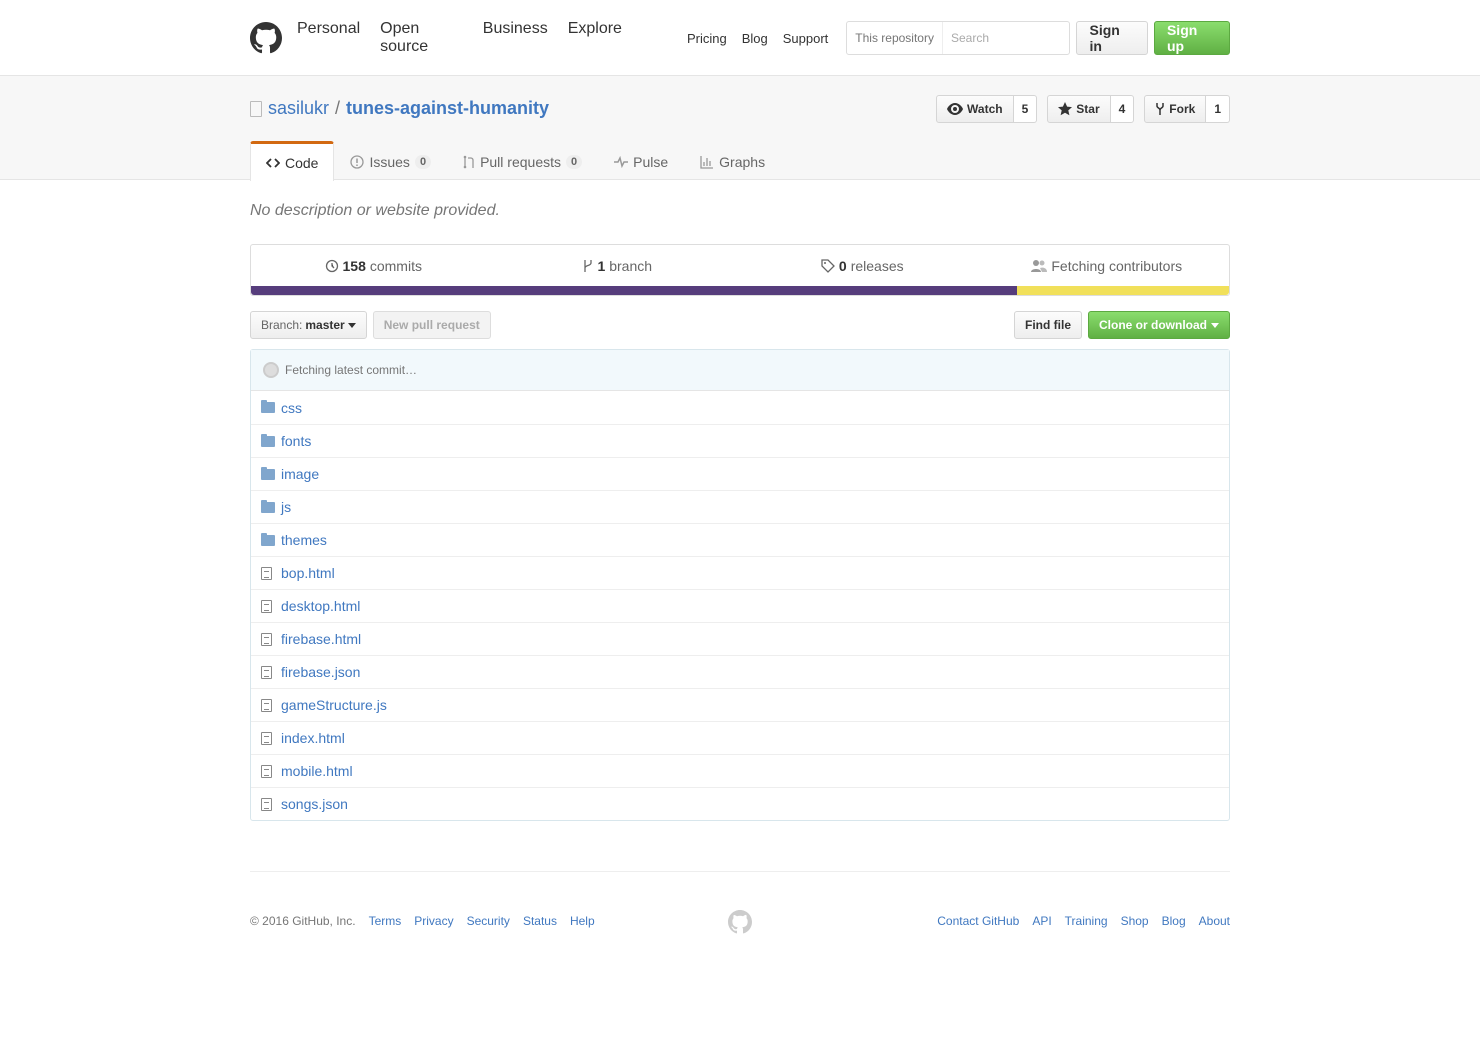 This screenshot has height=1037, width=1480. What do you see at coordinates (1218, 109) in the screenshot?
I see `fork-count: 1` at bounding box center [1218, 109].